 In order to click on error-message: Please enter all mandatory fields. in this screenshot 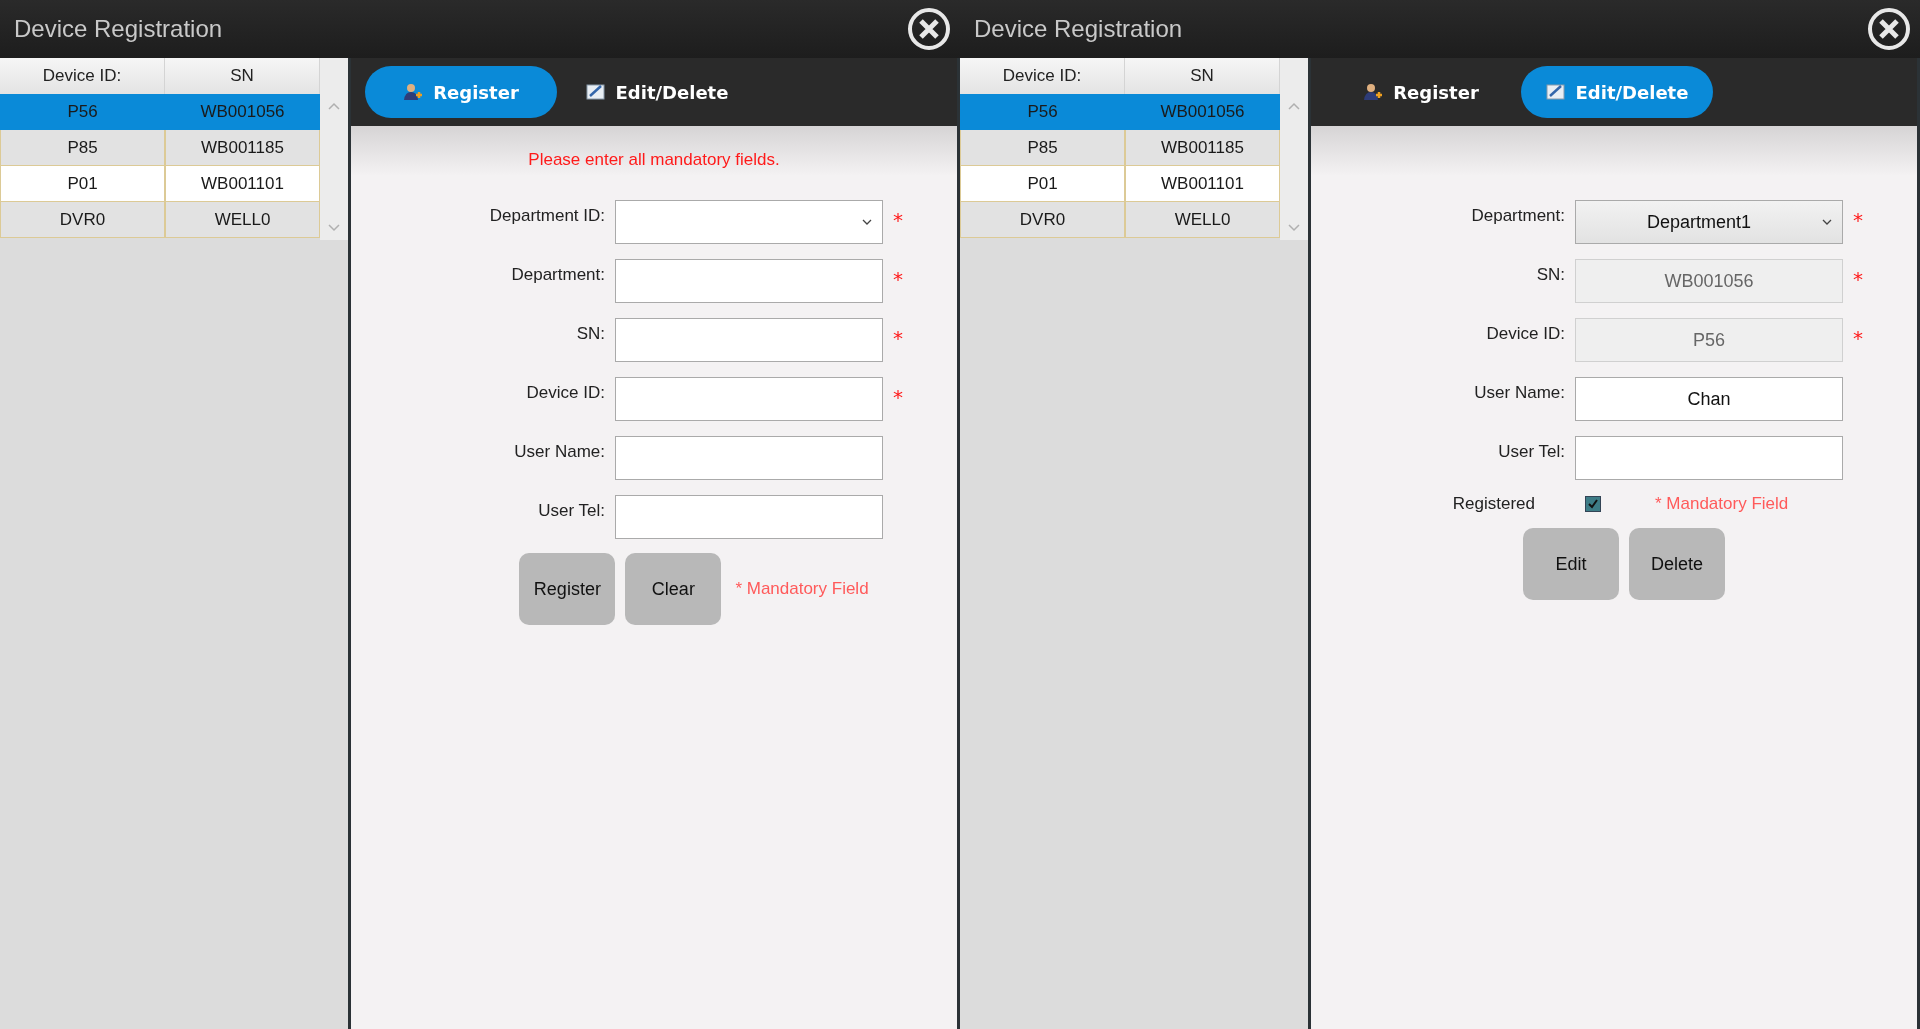, I will do `click(654, 160)`.